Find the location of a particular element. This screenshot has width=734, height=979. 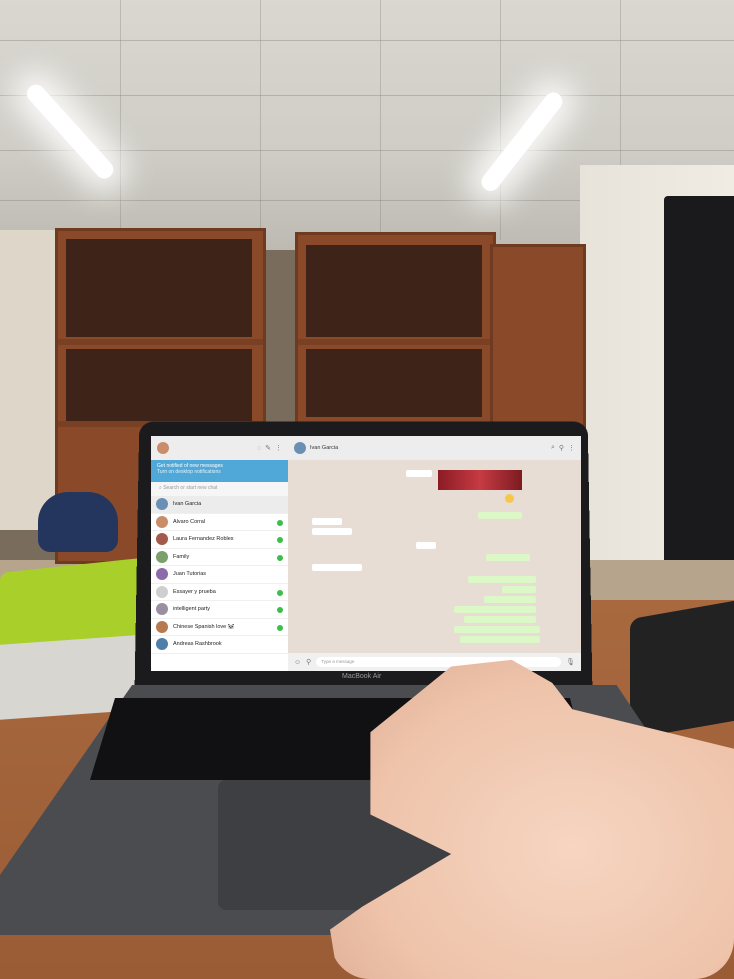

search-placeholder: Search or start new chat is located at coordinates (190, 488).